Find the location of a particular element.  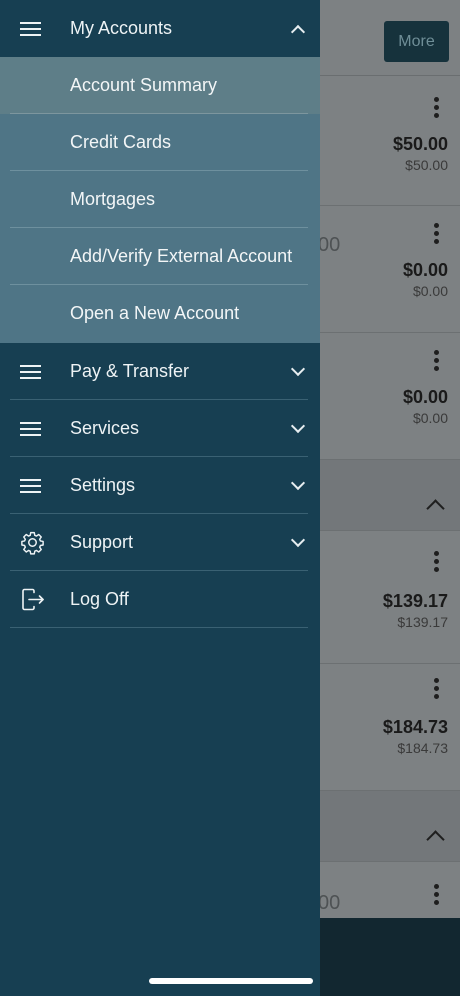

submenu-item-account-summary: Account Summary is located at coordinates (160, 85).